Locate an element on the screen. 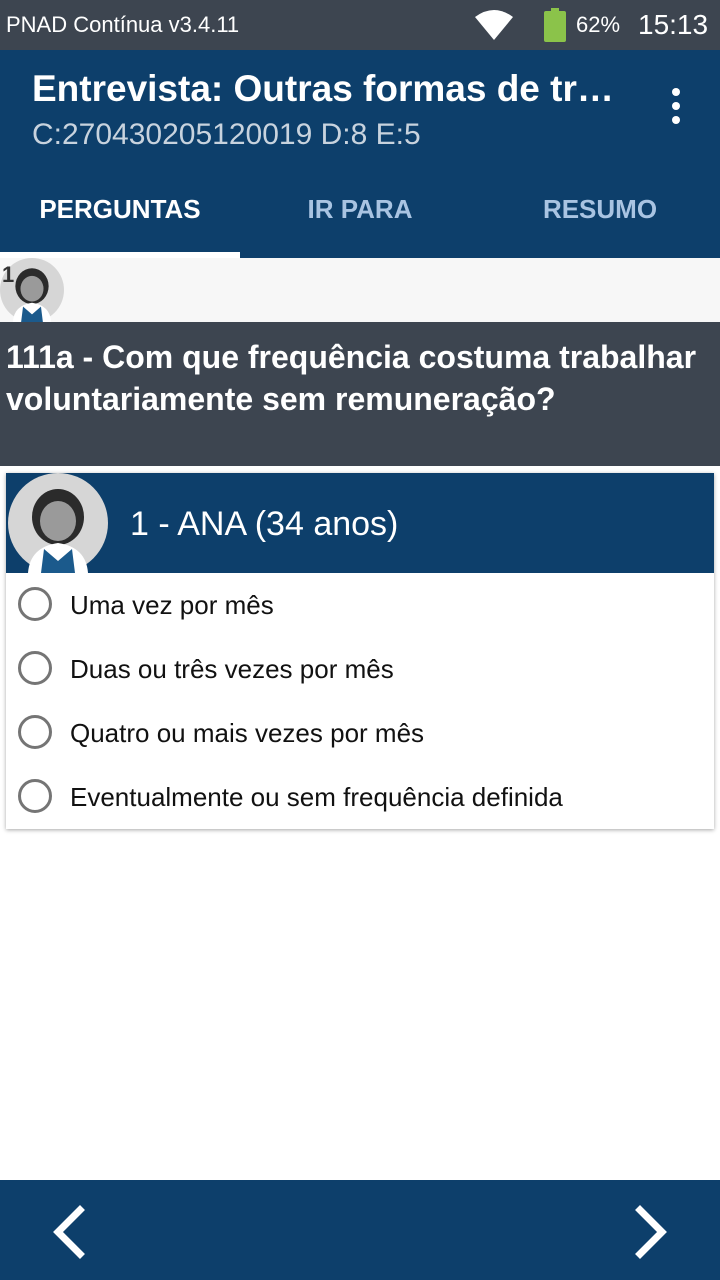  previous-chevron-icon is located at coordinates (72, 1232).